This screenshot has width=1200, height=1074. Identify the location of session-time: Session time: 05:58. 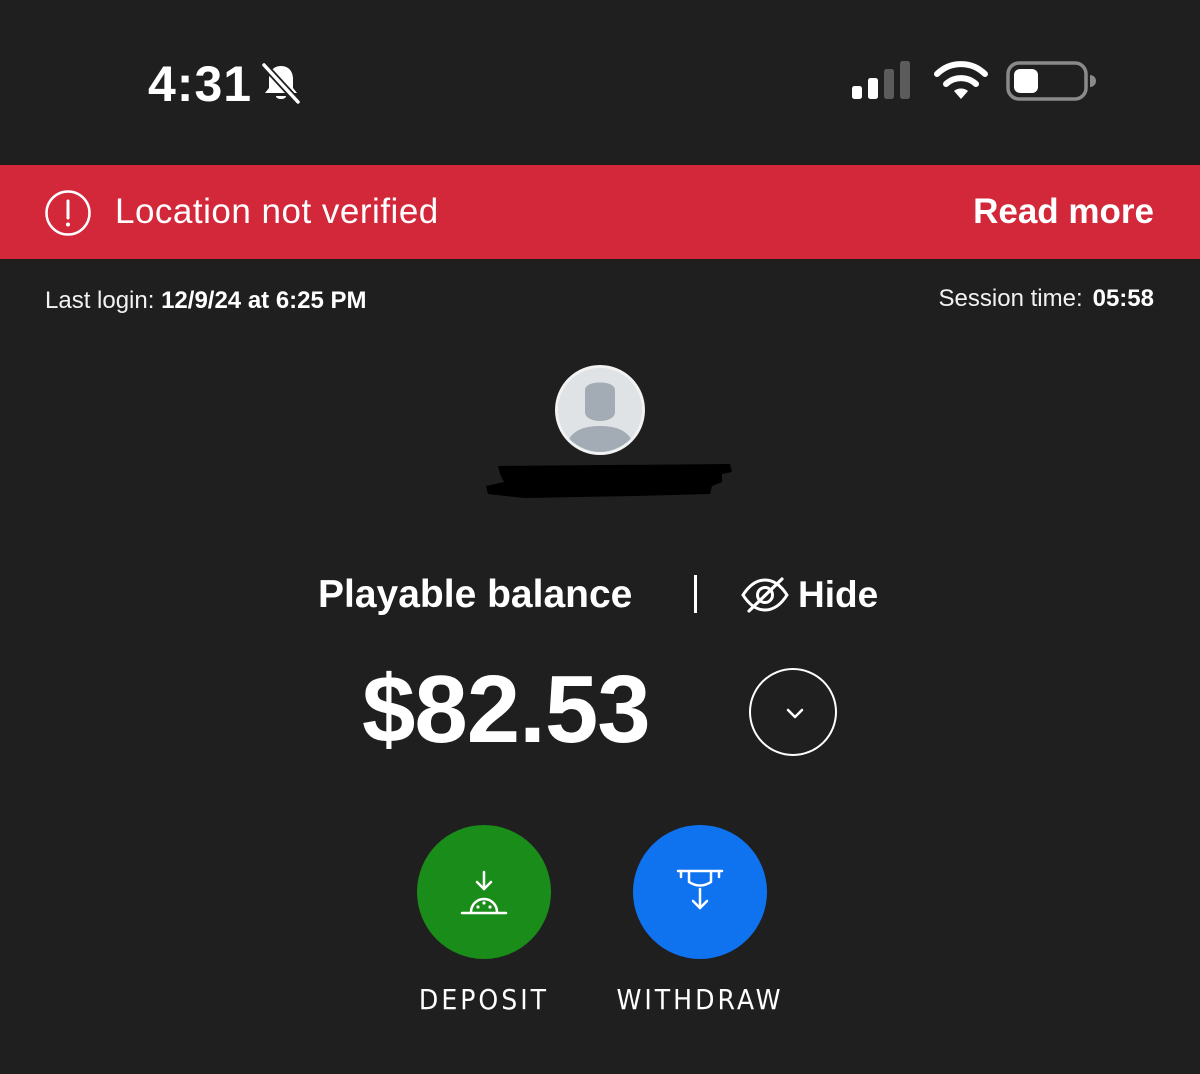
(1046, 299).